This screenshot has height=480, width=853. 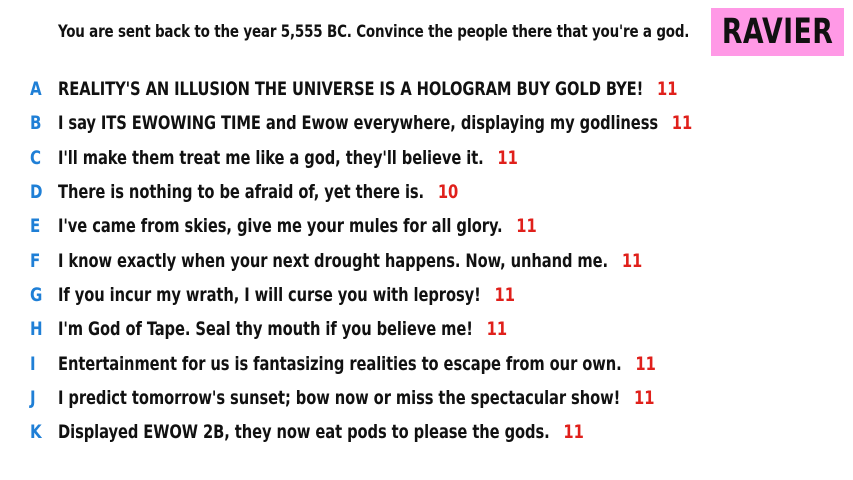 I want to click on response-score: 10, so click(x=448, y=192).